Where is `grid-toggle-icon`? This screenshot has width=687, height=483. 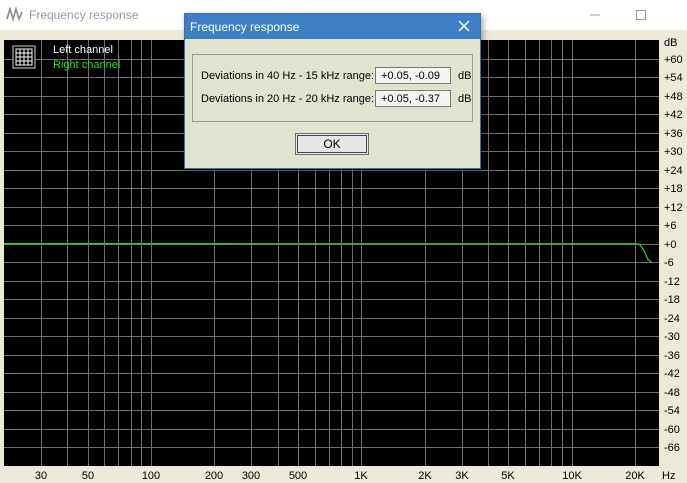
grid-toggle-icon is located at coordinates (24, 57).